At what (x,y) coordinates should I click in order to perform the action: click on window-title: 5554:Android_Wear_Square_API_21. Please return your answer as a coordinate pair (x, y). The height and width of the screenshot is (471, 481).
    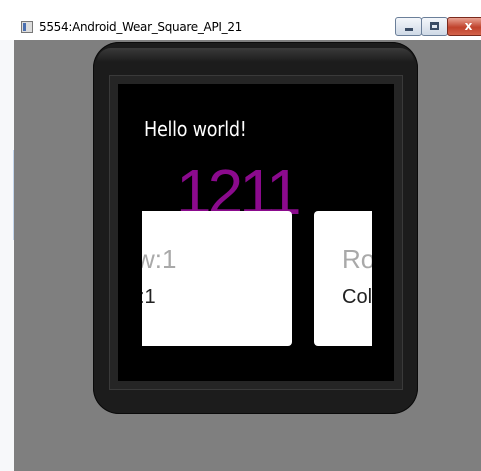
    Looking at the image, I should click on (141, 27).